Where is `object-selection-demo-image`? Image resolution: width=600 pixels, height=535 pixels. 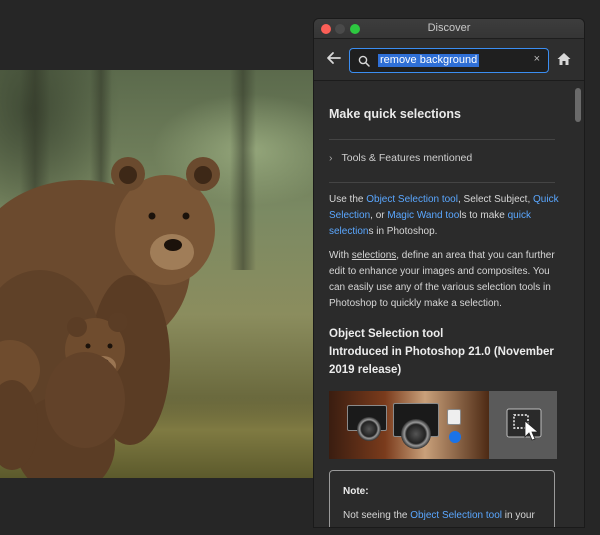
object-selection-demo-image is located at coordinates (443, 425).